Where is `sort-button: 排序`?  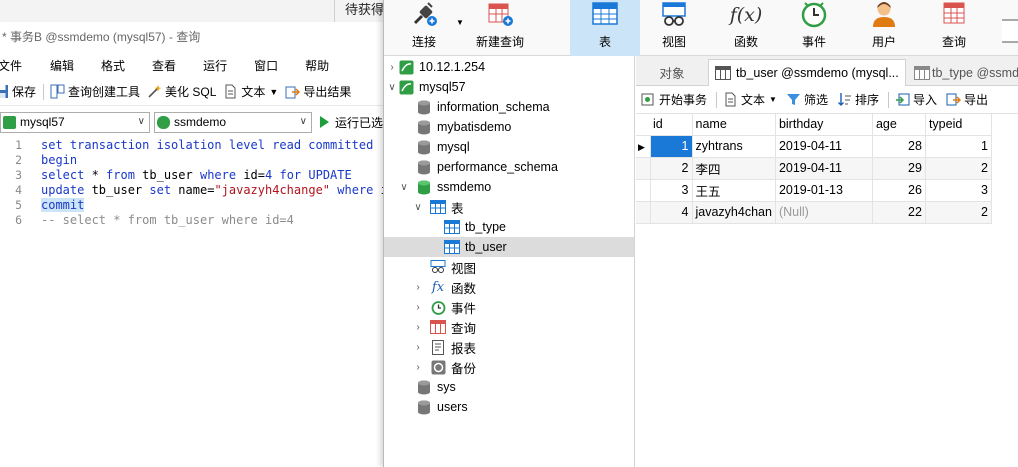 sort-button: 排序 is located at coordinates (858, 99).